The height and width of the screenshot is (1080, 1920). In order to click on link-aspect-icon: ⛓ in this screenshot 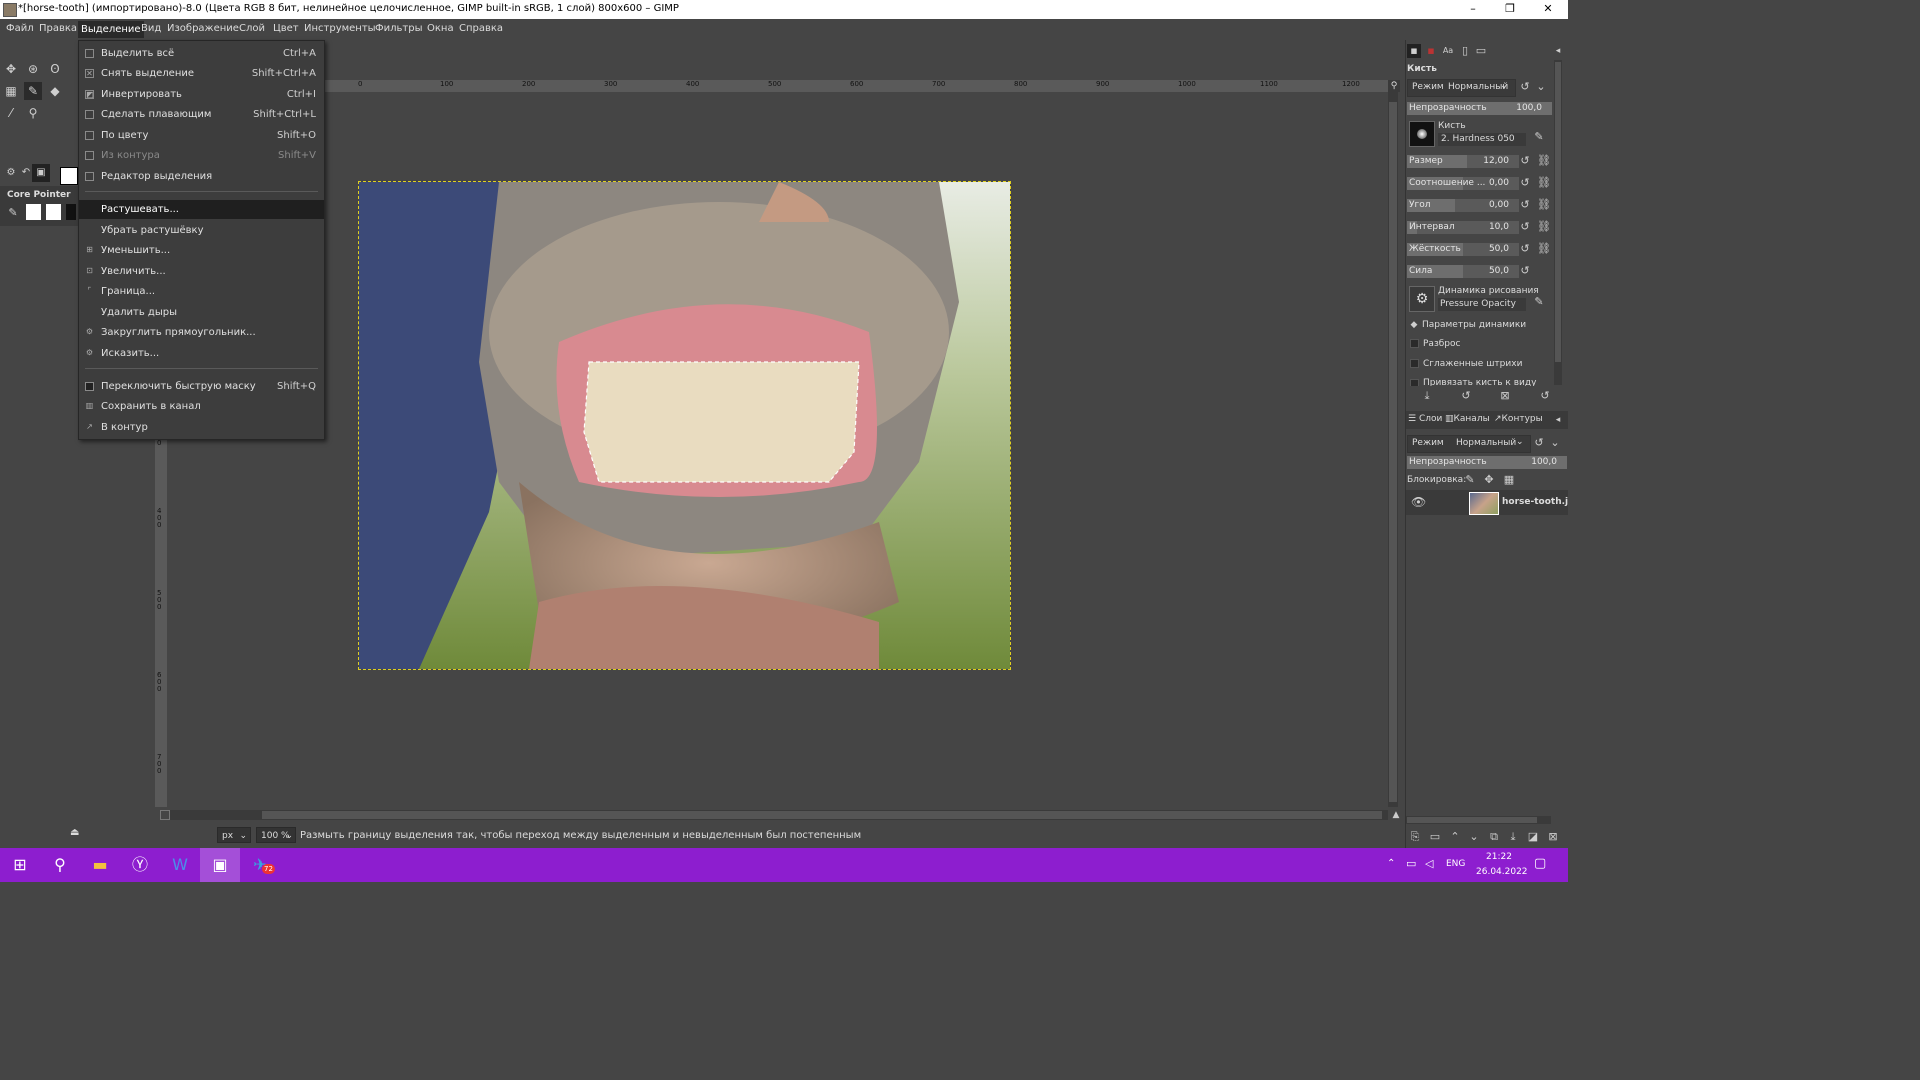, I will do `click(1544, 183)`.